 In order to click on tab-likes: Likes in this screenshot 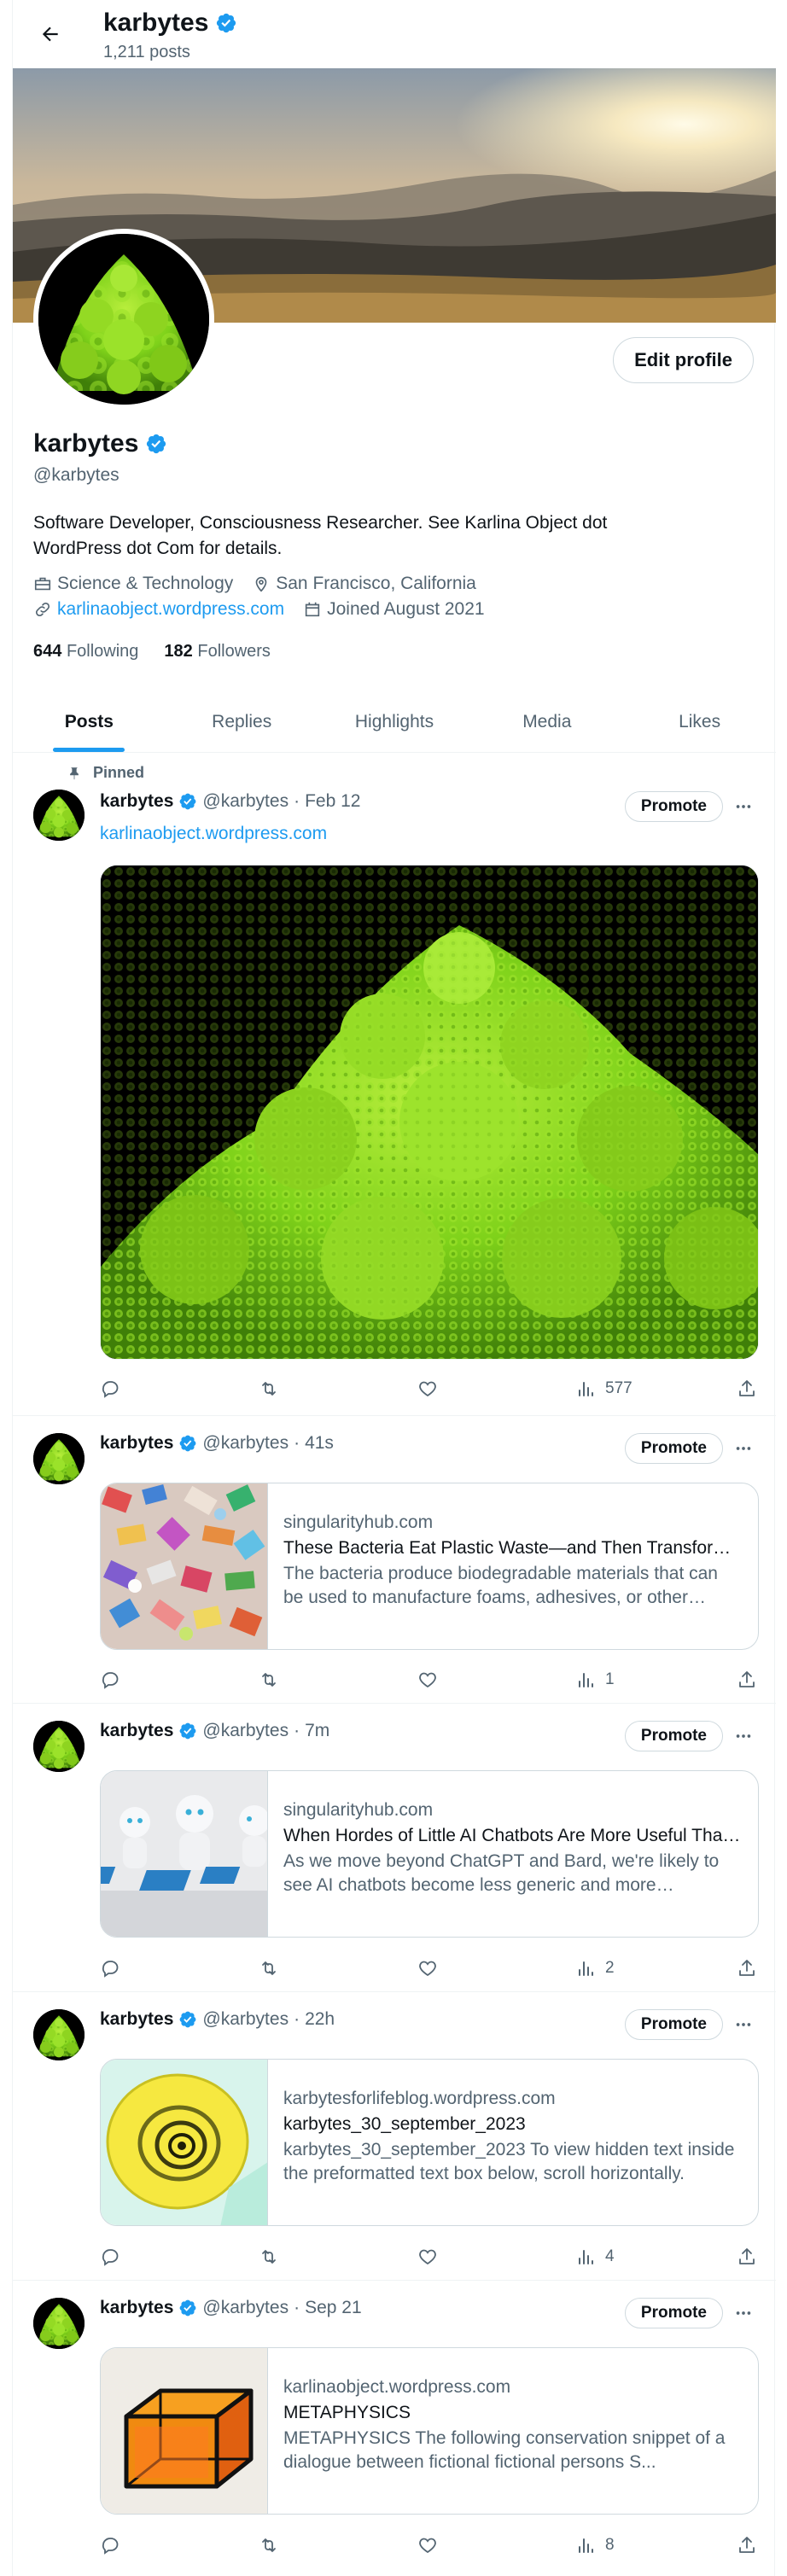, I will do `click(699, 721)`.